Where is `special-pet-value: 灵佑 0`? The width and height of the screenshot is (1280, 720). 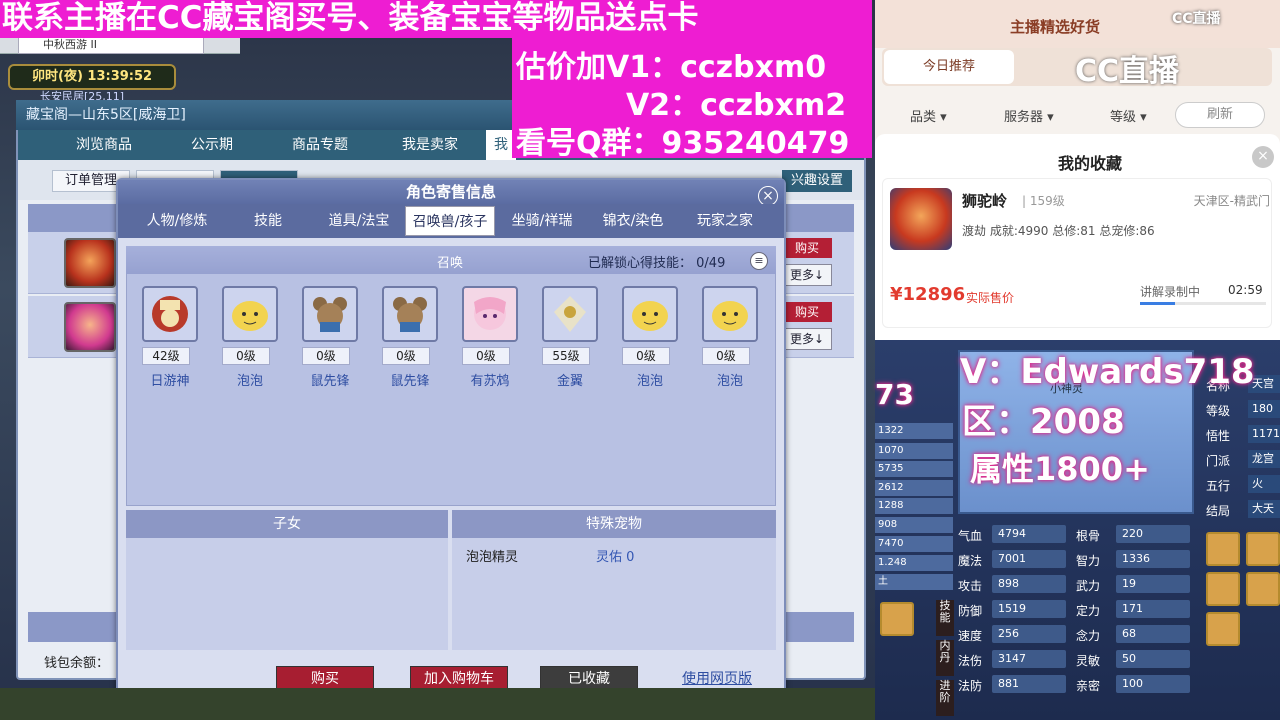 special-pet-value: 灵佑 0 is located at coordinates (615, 557).